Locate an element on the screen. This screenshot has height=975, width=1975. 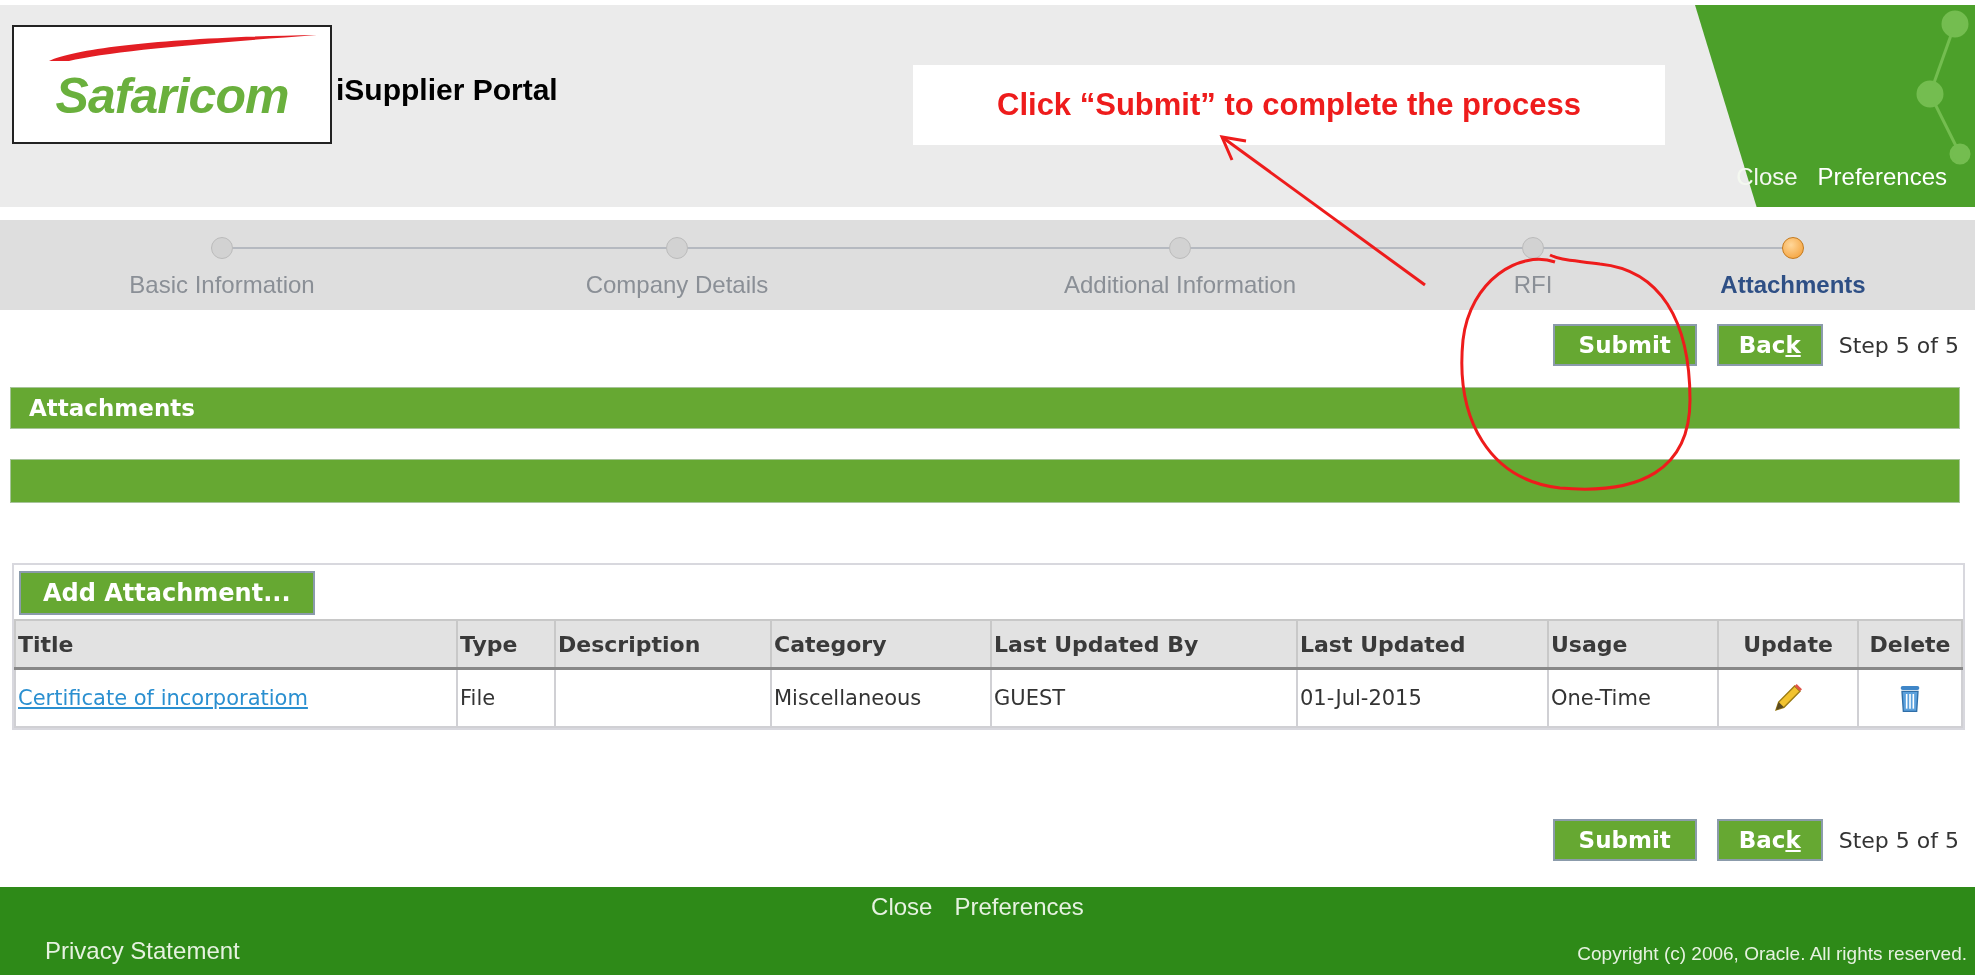
table-cell: GUEST is located at coordinates (1030, 698).